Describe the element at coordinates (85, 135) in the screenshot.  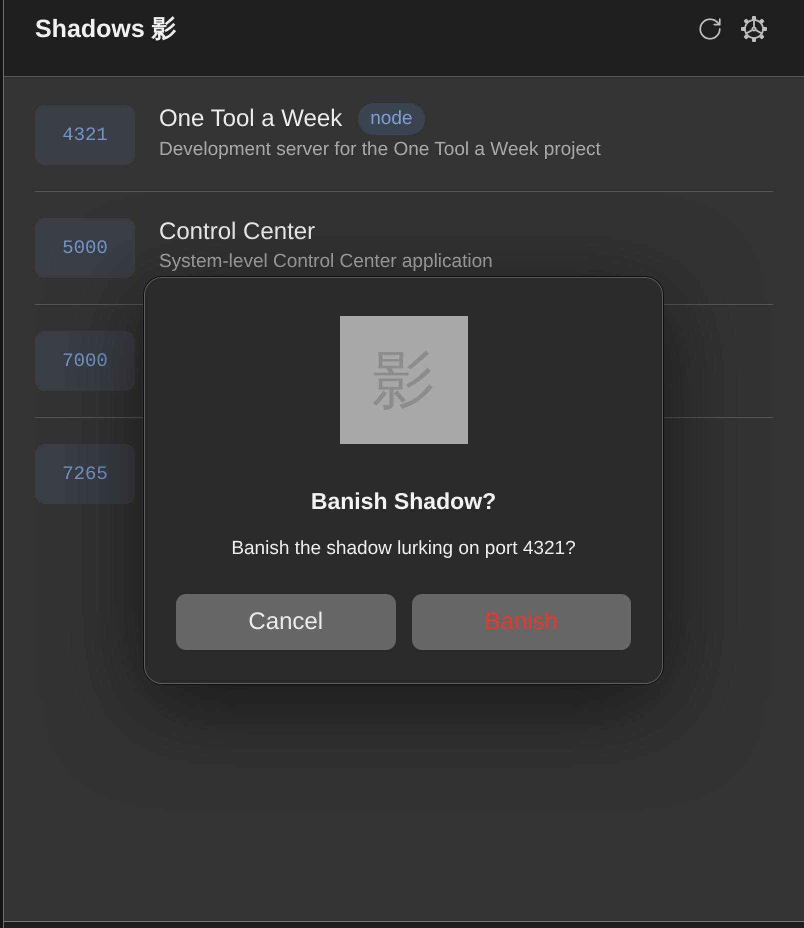
I see `port-badge: 4321` at that location.